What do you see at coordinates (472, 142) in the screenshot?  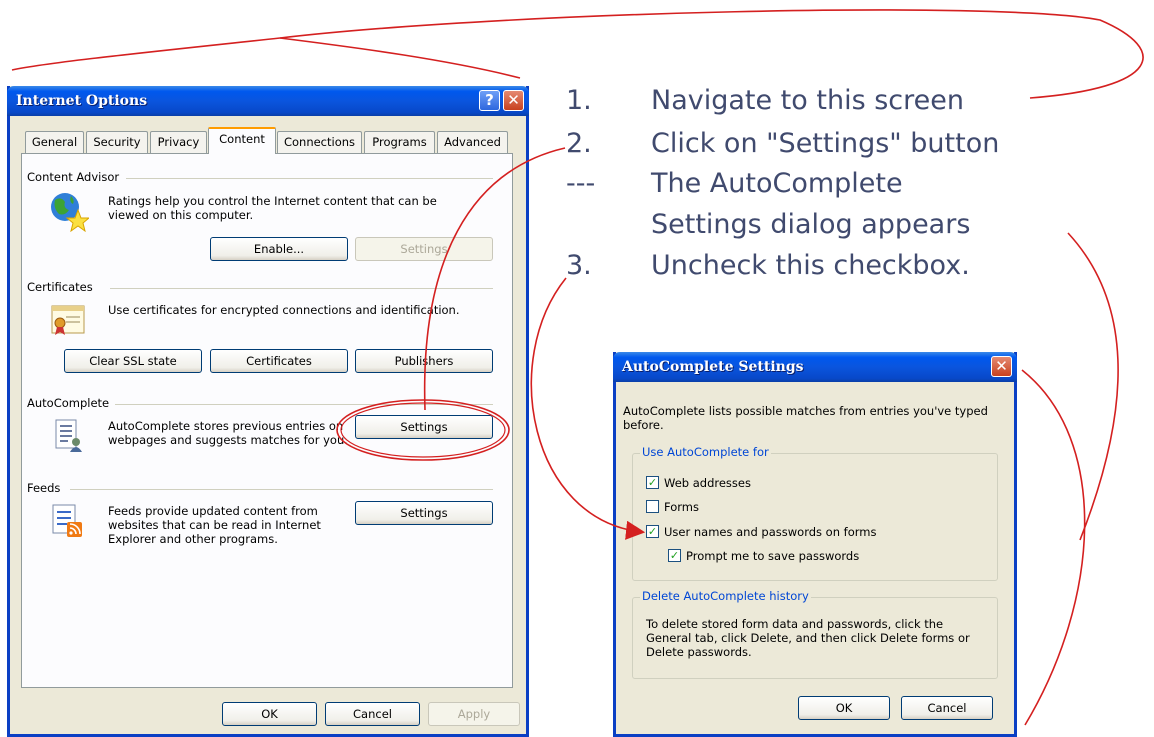 I see `tab-advanced: Advanced` at bounding box center [472, 142].